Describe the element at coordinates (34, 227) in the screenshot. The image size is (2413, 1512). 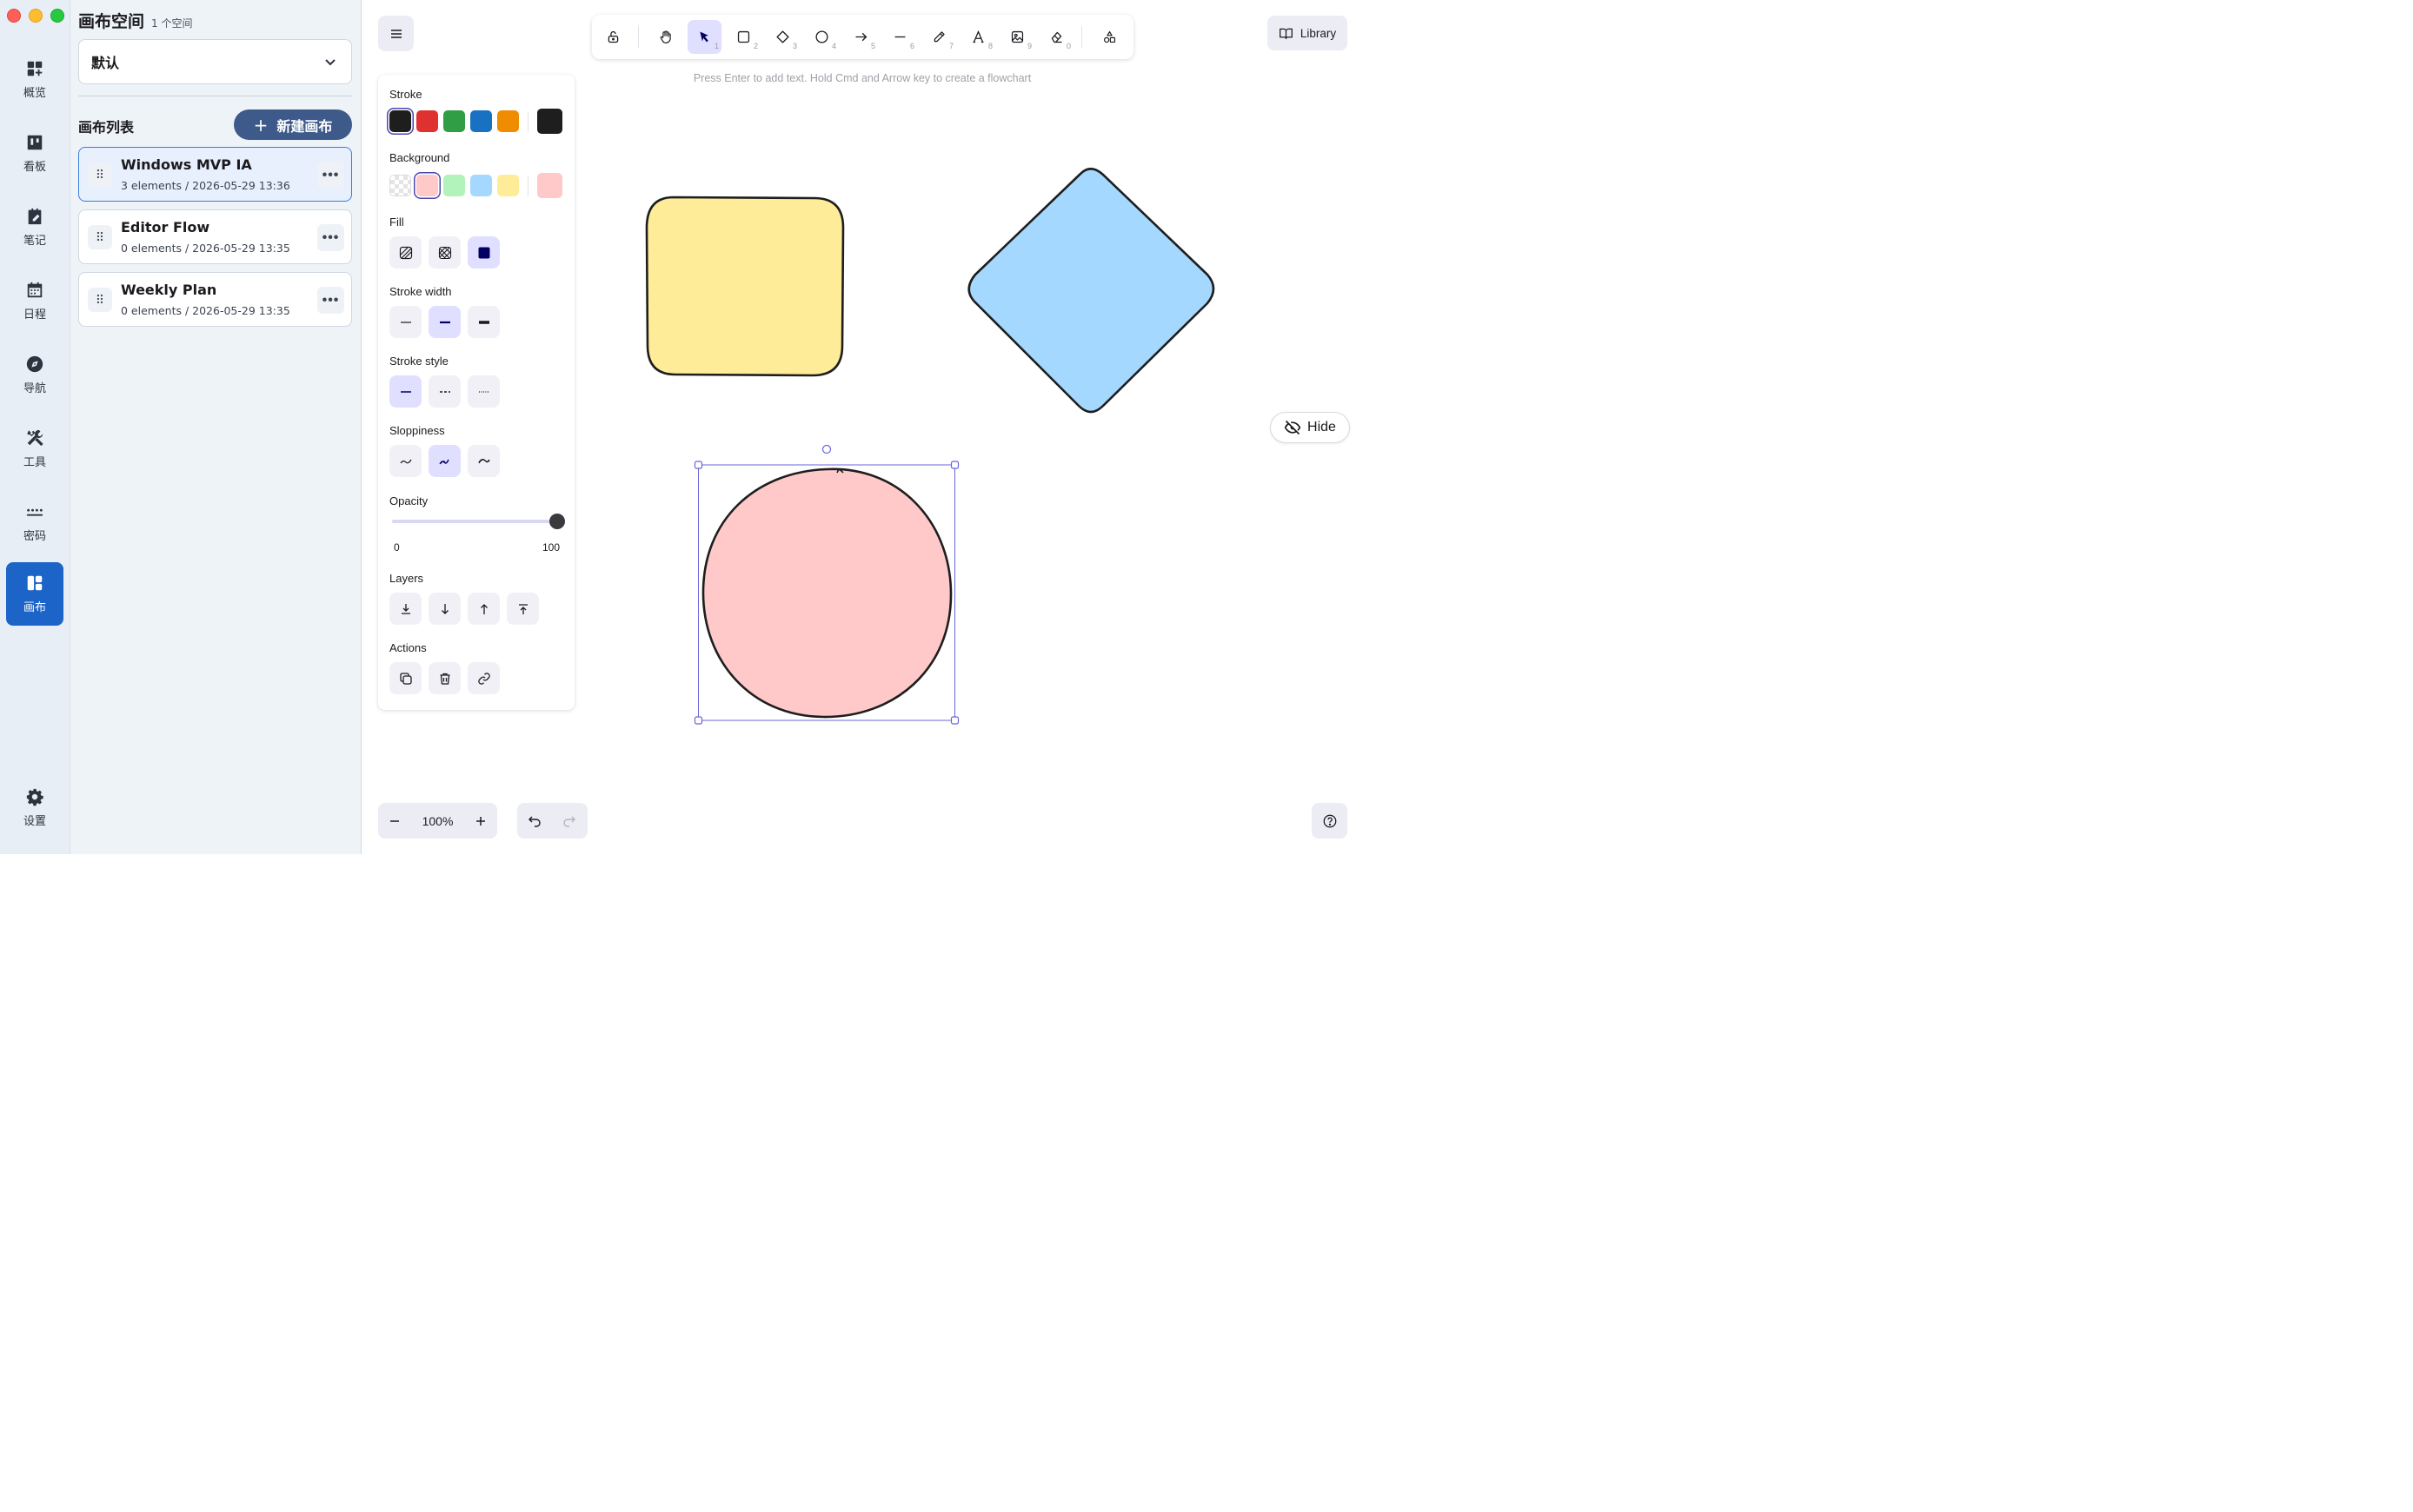
I see `rail-item-notes: 笔记` at that location.